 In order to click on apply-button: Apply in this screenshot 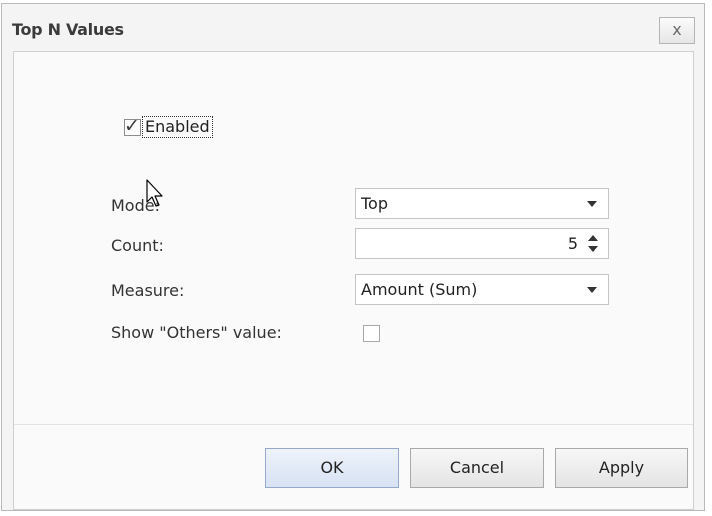, I will do `click(621, 468)`.